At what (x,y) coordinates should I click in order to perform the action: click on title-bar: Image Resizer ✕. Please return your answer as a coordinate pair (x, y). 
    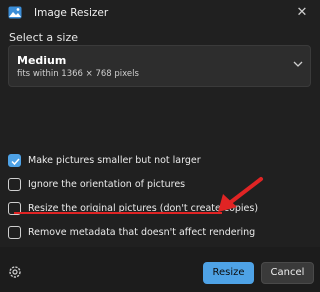
    Looking at the image, I should click on (160, 15).